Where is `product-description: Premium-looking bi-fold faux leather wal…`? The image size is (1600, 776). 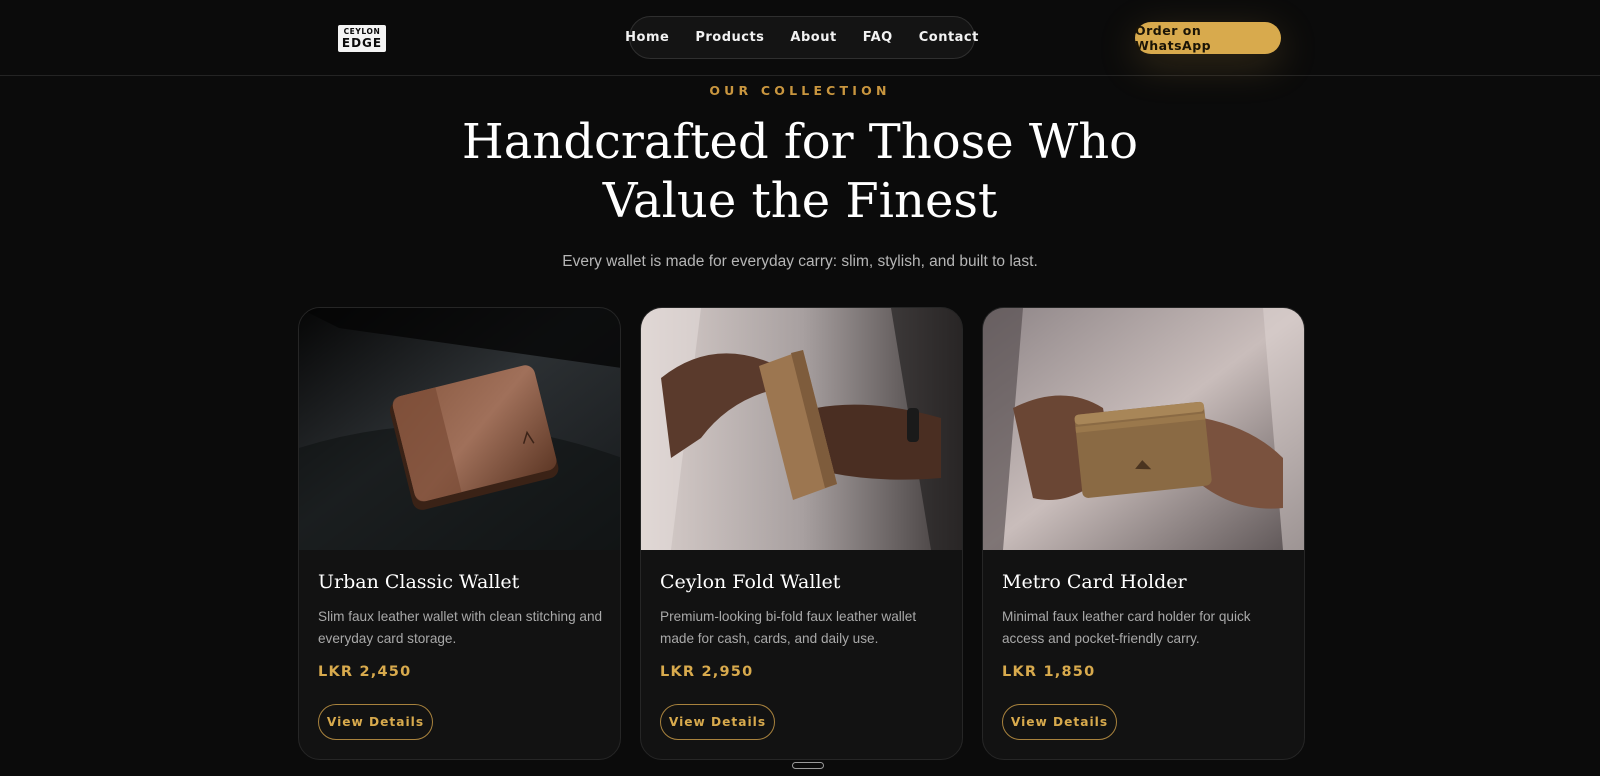
product-description: Premium-looking bi-fold faux leather wal… is located at coordinates (788, 627).